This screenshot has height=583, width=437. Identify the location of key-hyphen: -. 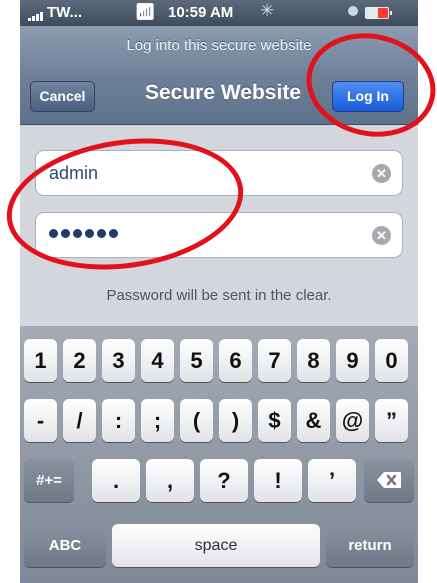
(40, 420).